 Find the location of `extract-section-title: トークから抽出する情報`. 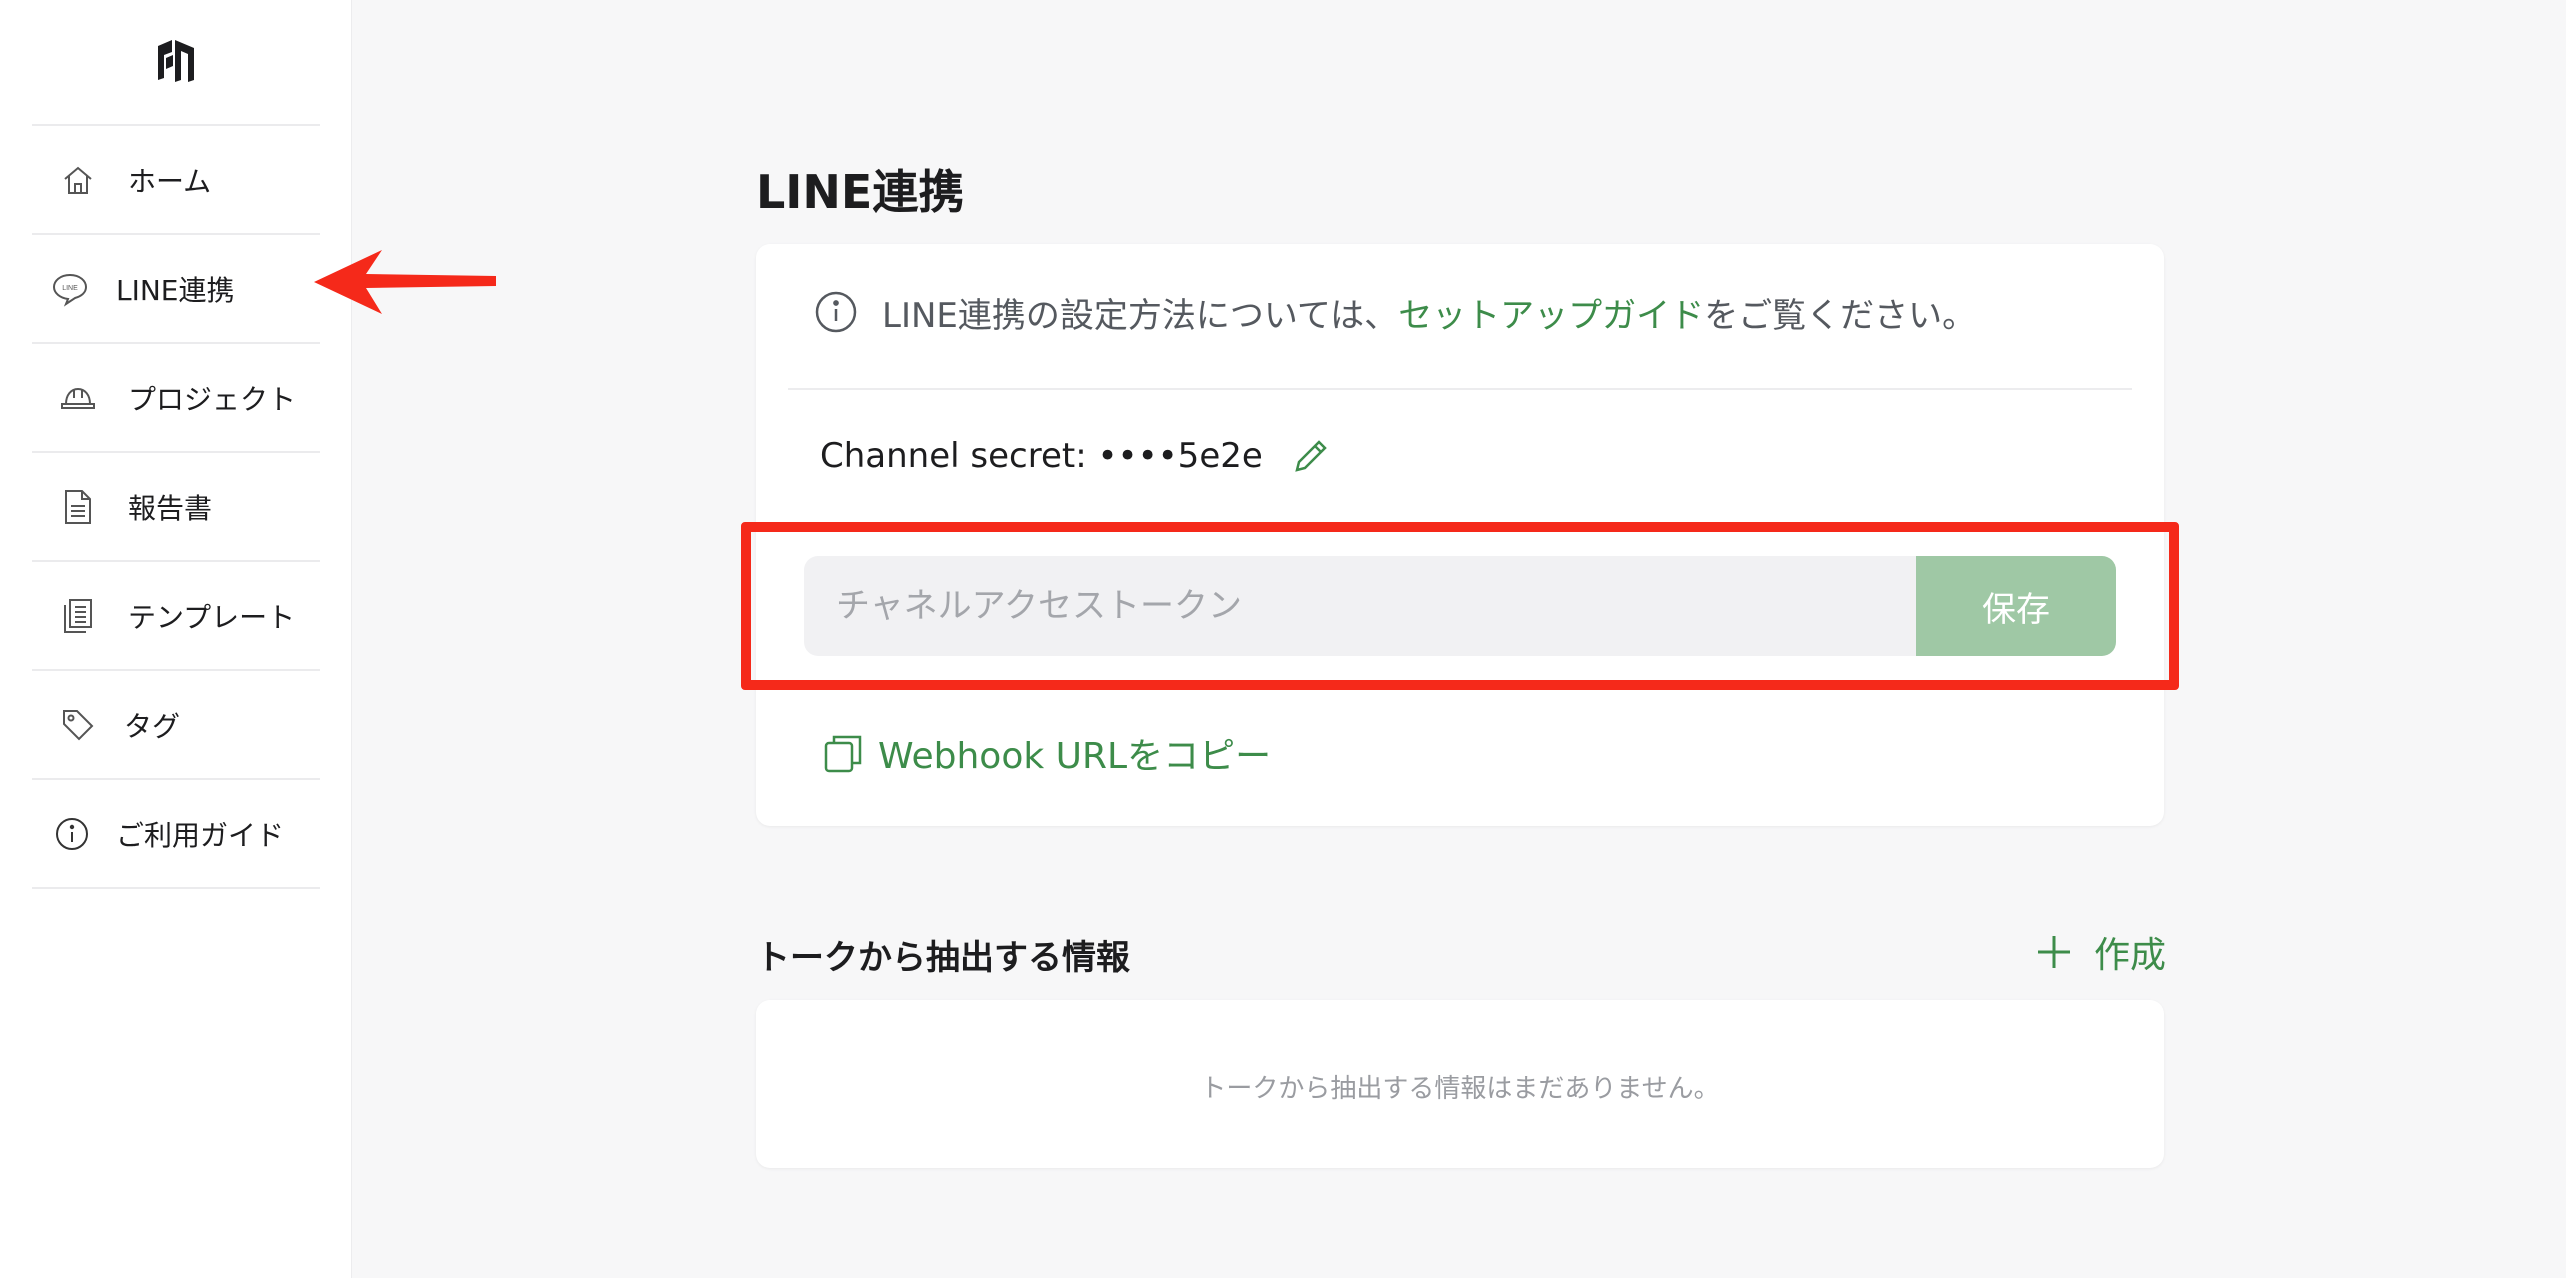

extract-section-title: トークから抽出する情報 is located at coordinates (943, 958).